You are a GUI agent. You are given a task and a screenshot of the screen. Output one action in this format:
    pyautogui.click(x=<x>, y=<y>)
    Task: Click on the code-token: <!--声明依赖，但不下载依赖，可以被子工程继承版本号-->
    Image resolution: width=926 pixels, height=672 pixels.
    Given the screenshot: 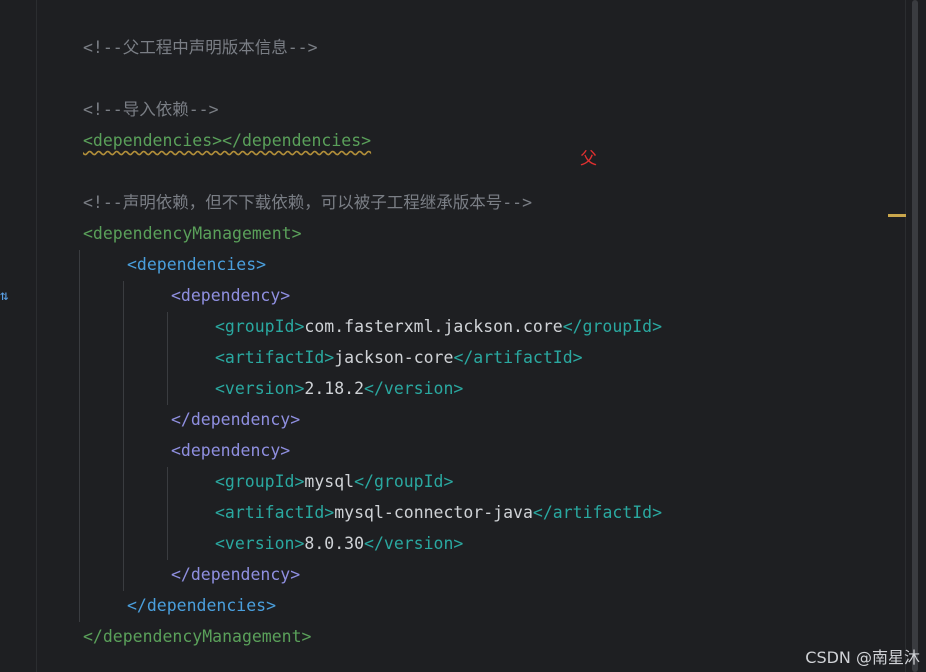 What is the action you would take?
    pyautogui.click(x=308, y=202)
    